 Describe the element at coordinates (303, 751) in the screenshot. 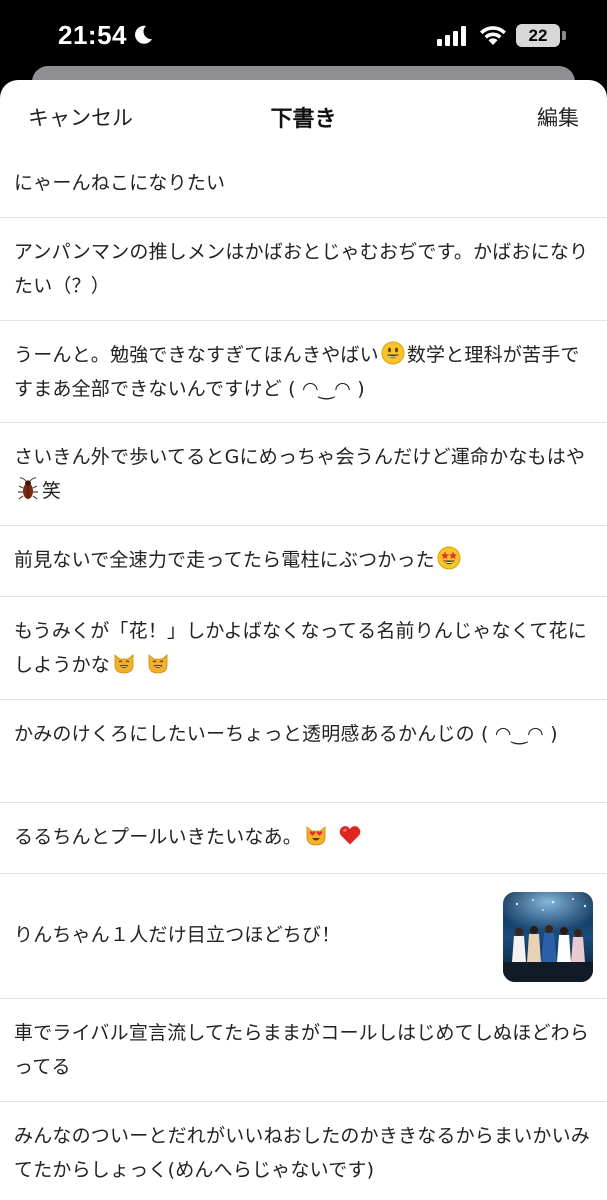

I see `draft-item: かみのけくろにしたいーちょっと透明感あるかんじの ( ◠‿◠ )` at that location.